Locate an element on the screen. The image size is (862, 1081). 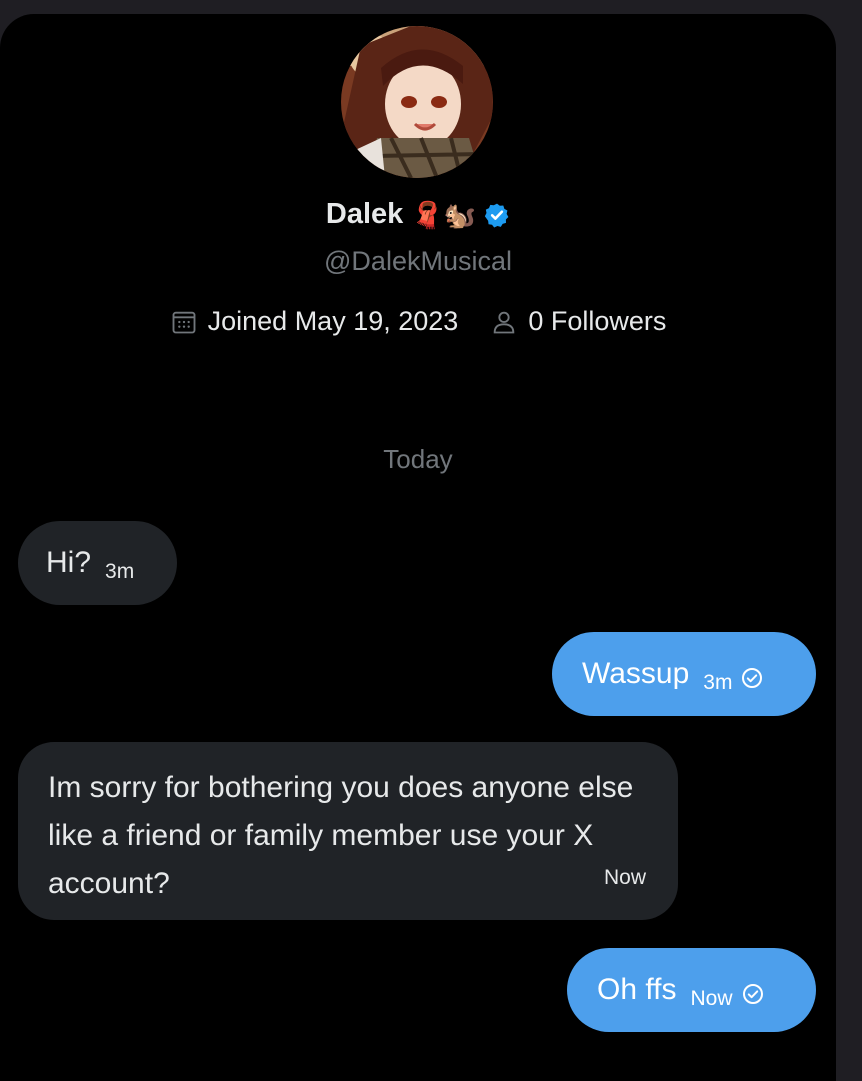
profile-name-row: Dalek 🧣🐿️ is located at coordinates (418, 214).